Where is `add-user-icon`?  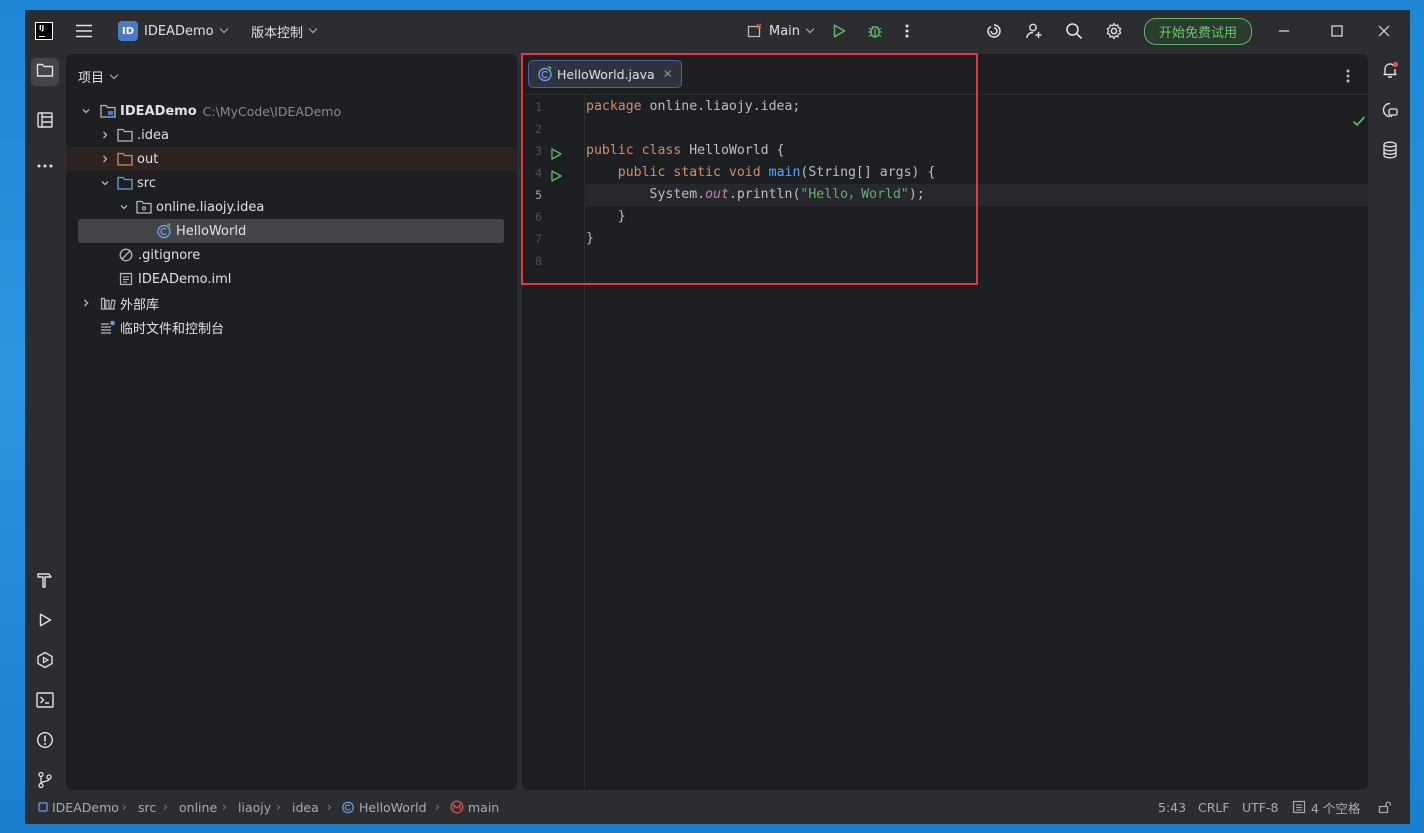
add-user-icon is located at coordinates (1034, 31).